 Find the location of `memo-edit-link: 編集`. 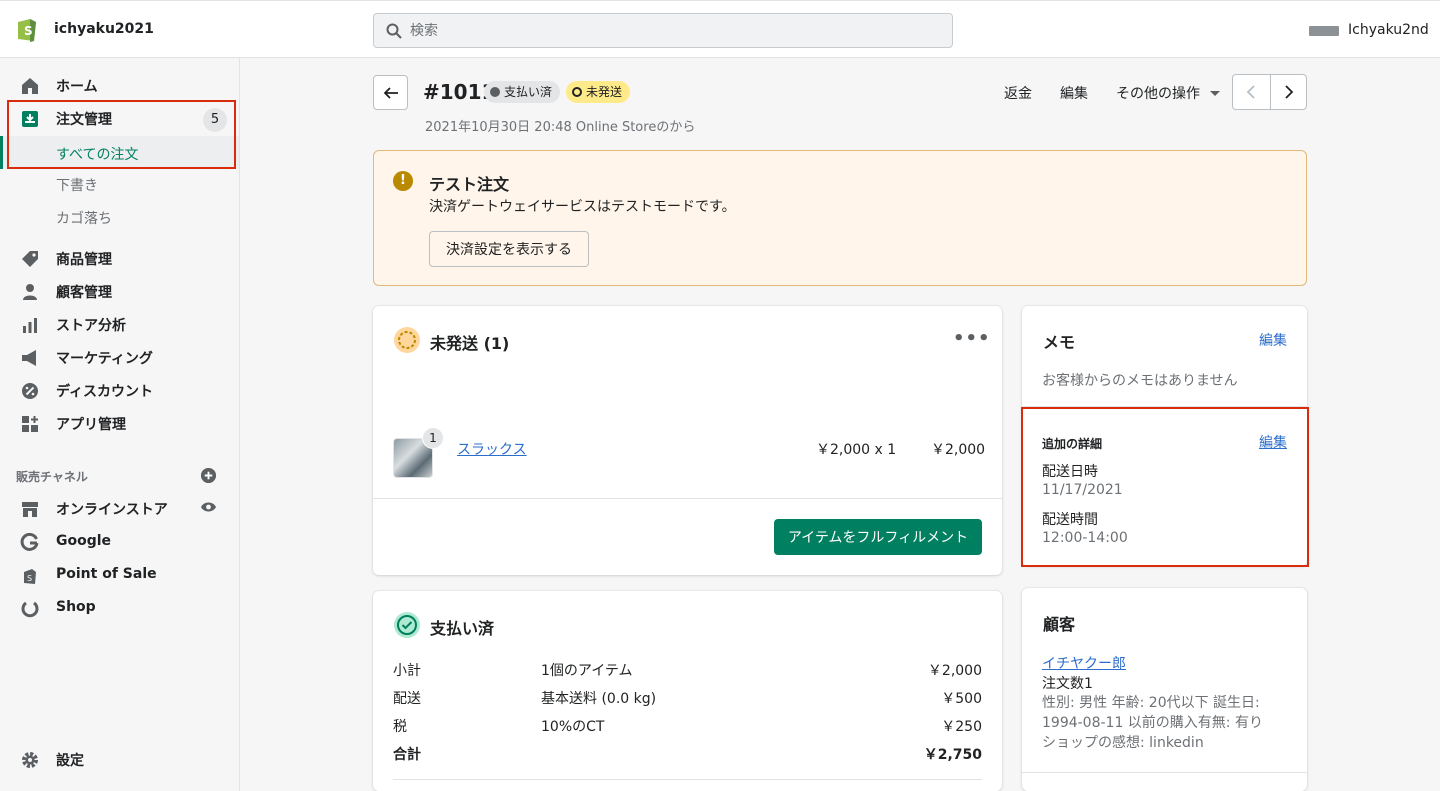

memo-edit-link: 編集 is located at coordinates (1273, 340).